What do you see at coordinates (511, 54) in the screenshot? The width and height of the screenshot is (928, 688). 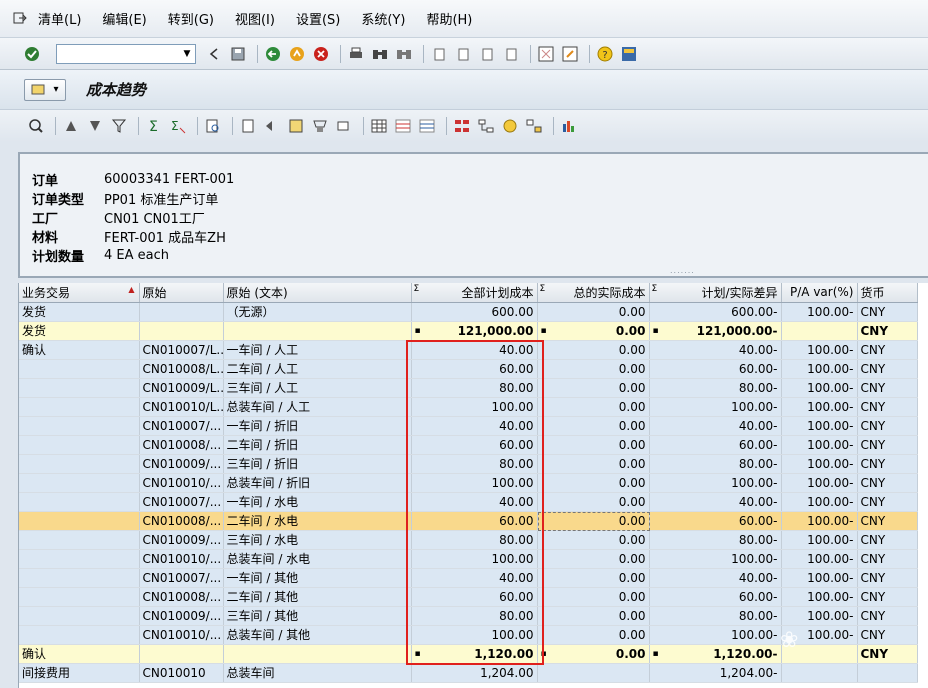 I see `last-page-icon` at bounding box center [511, 54].